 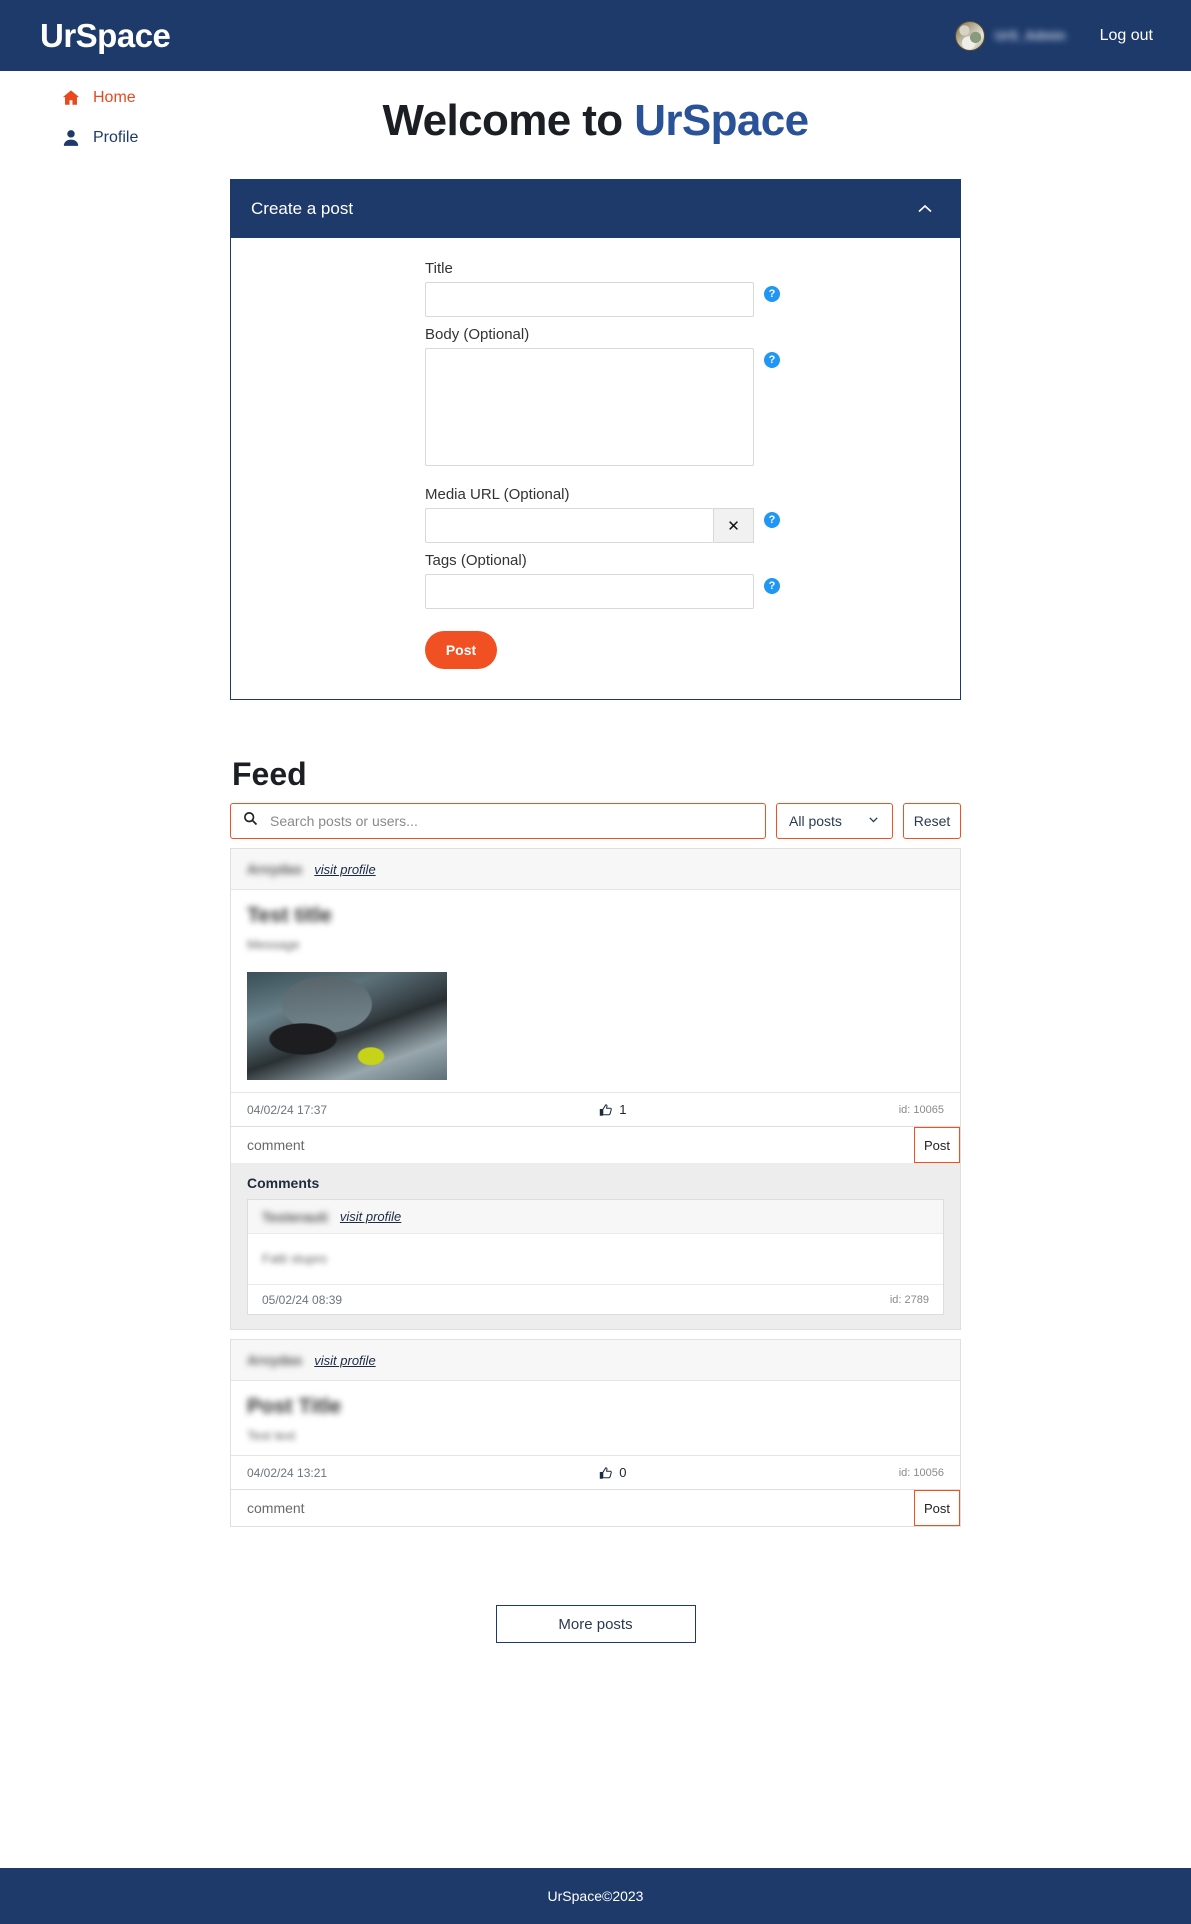 What do you see at coordinates (623, 1109) in the screenshot?
I see `post-like-count: 1` at bounding box center [623, 1109].